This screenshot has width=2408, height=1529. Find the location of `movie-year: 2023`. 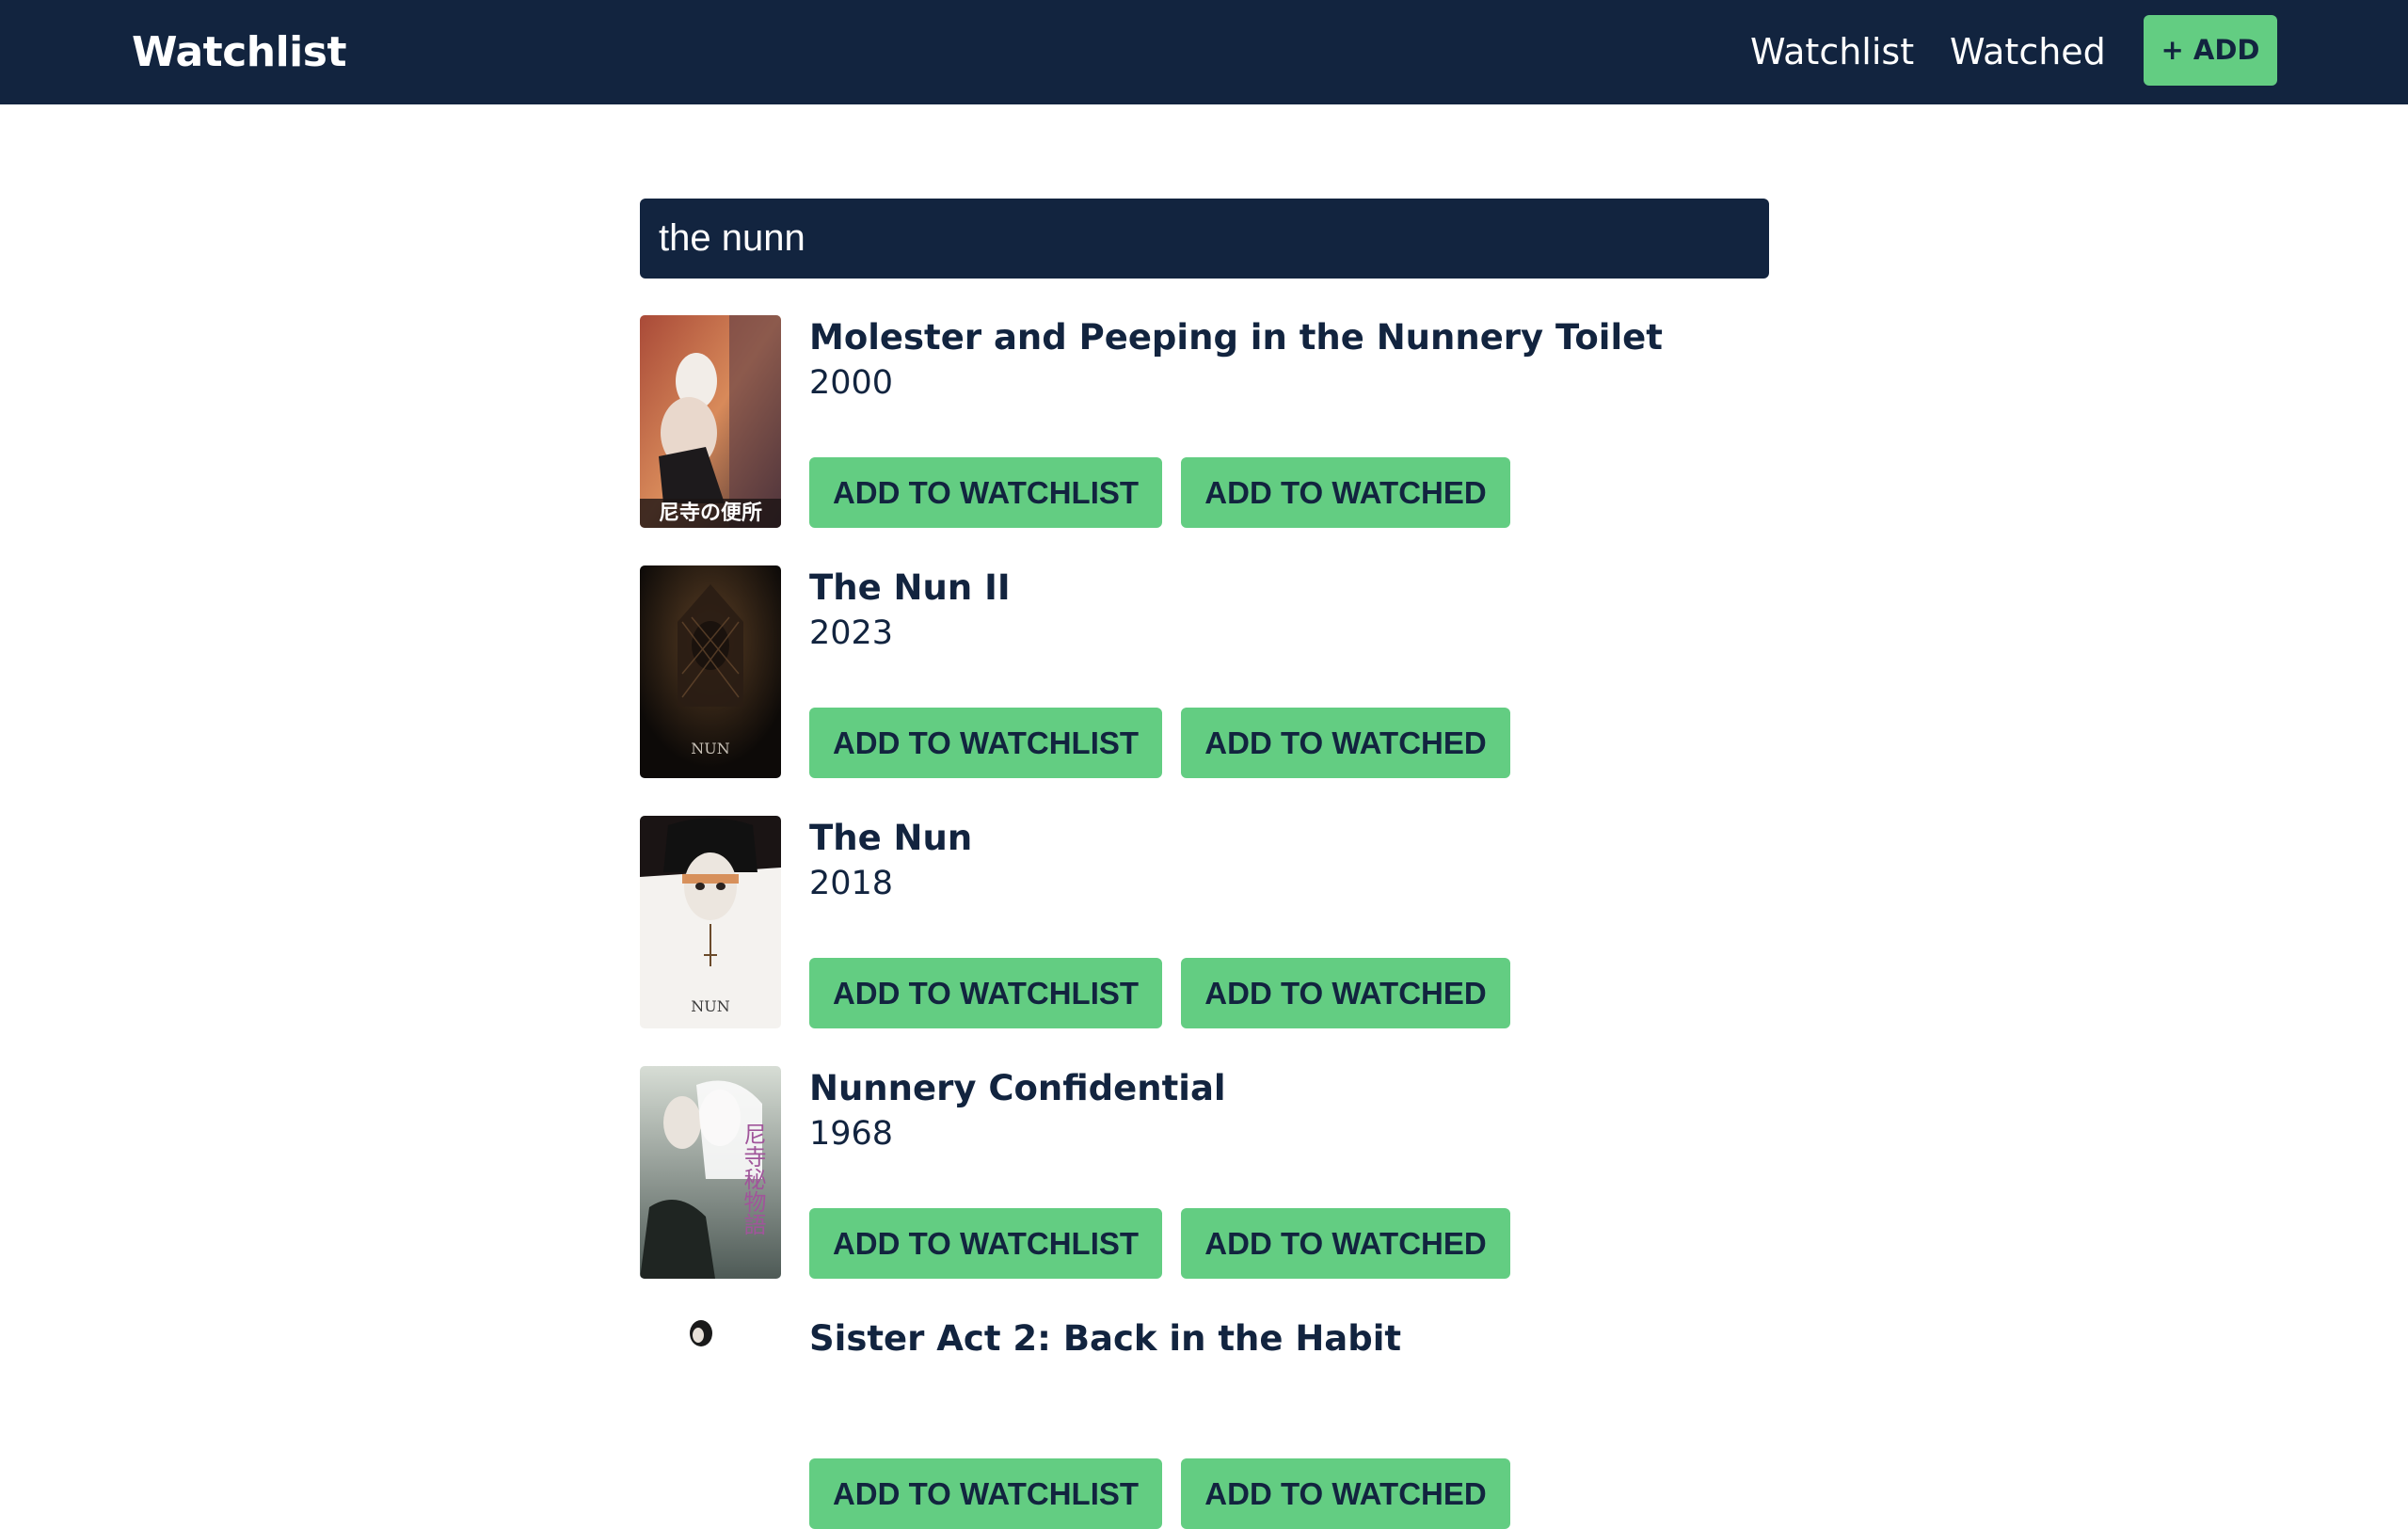

movie-year: 2023 is located at coordinates (851, 633).